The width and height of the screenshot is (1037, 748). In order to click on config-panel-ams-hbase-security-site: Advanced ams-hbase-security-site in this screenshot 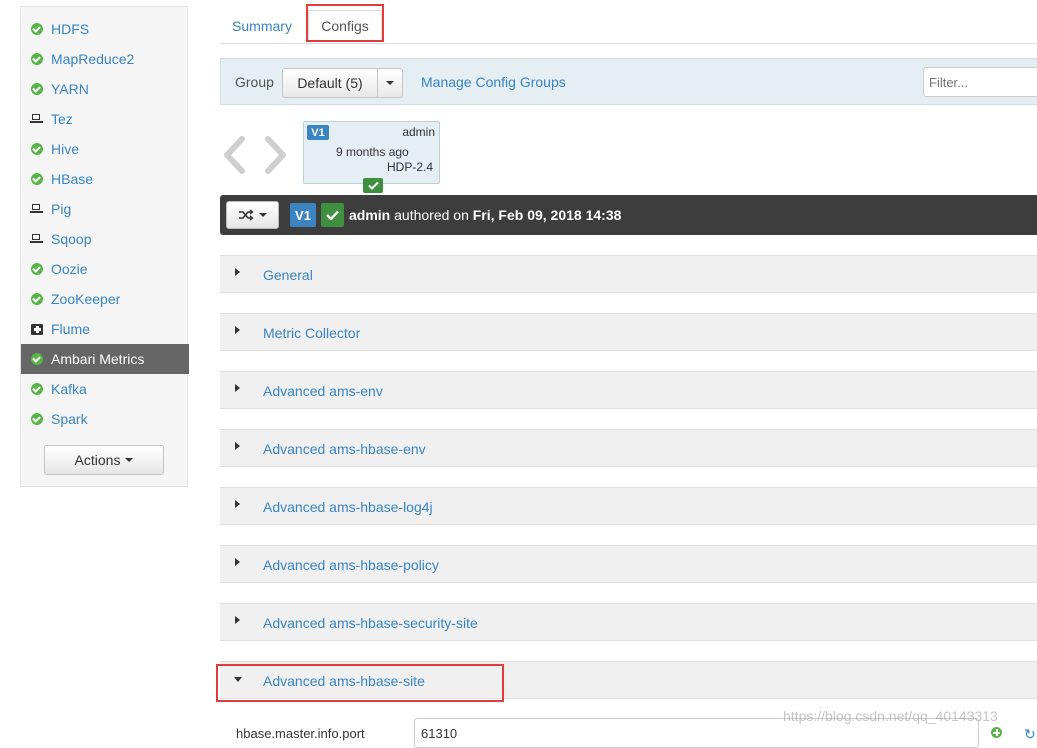, I will do `click(628, 622)`.